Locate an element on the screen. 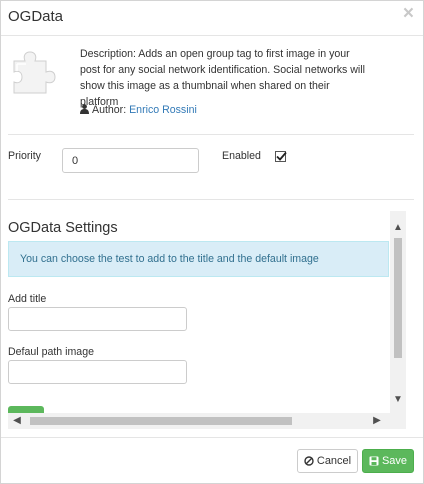 Image resolution: width=424 pixels, height=484 pixels. priority-label: Priority is located at coordinates (24, 156).